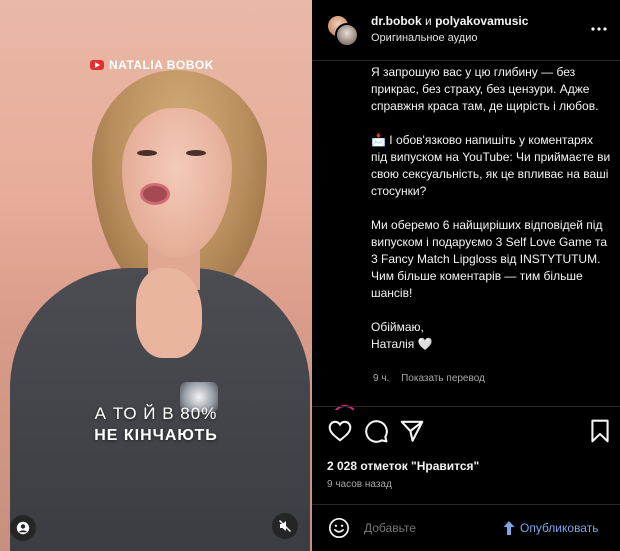  What do you see at coordinates (403, 466) in the screenshot?
I see `likes-count: 2 028 отметок "Нравится"` at bounding box center [403, 466].